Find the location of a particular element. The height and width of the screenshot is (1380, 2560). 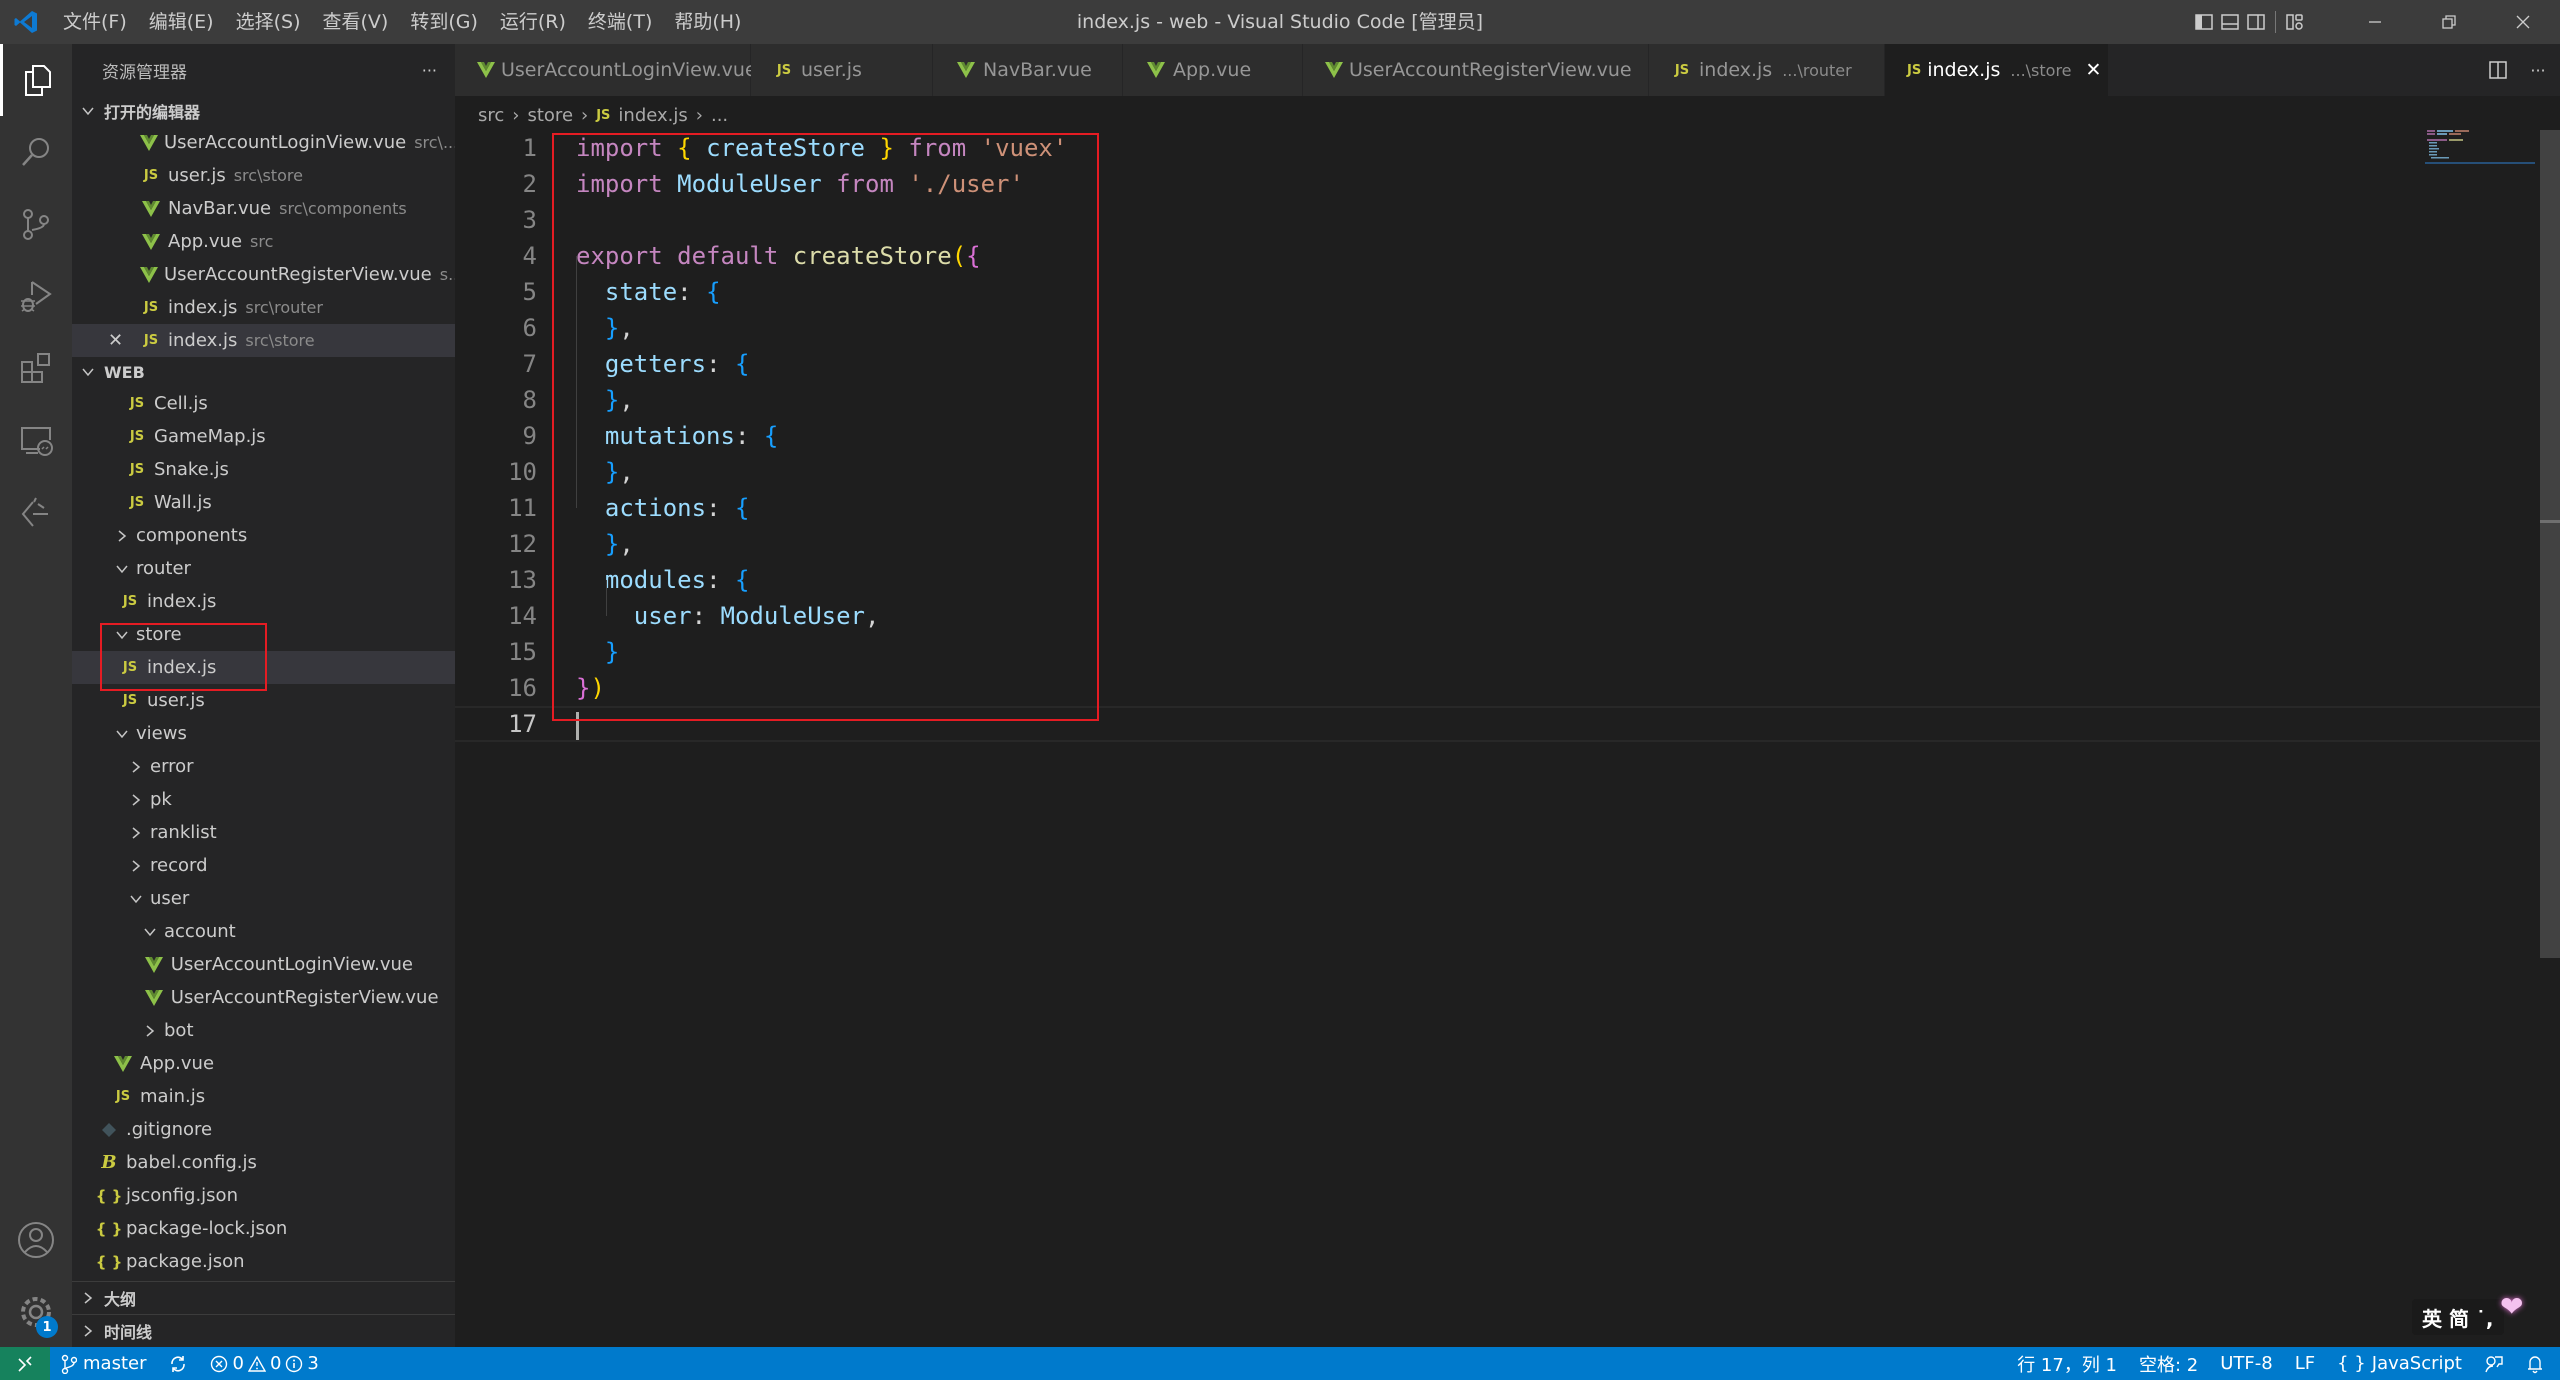

menu-item: 选择(S) is located at coordinates (268, 22).